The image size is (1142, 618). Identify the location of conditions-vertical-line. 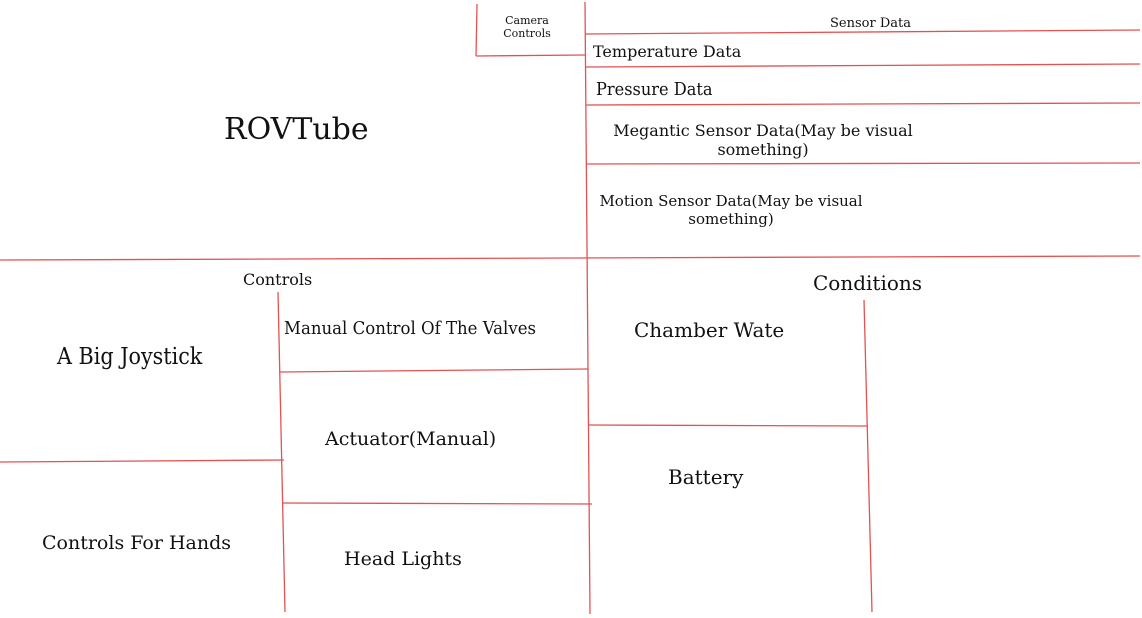
(868, 456).